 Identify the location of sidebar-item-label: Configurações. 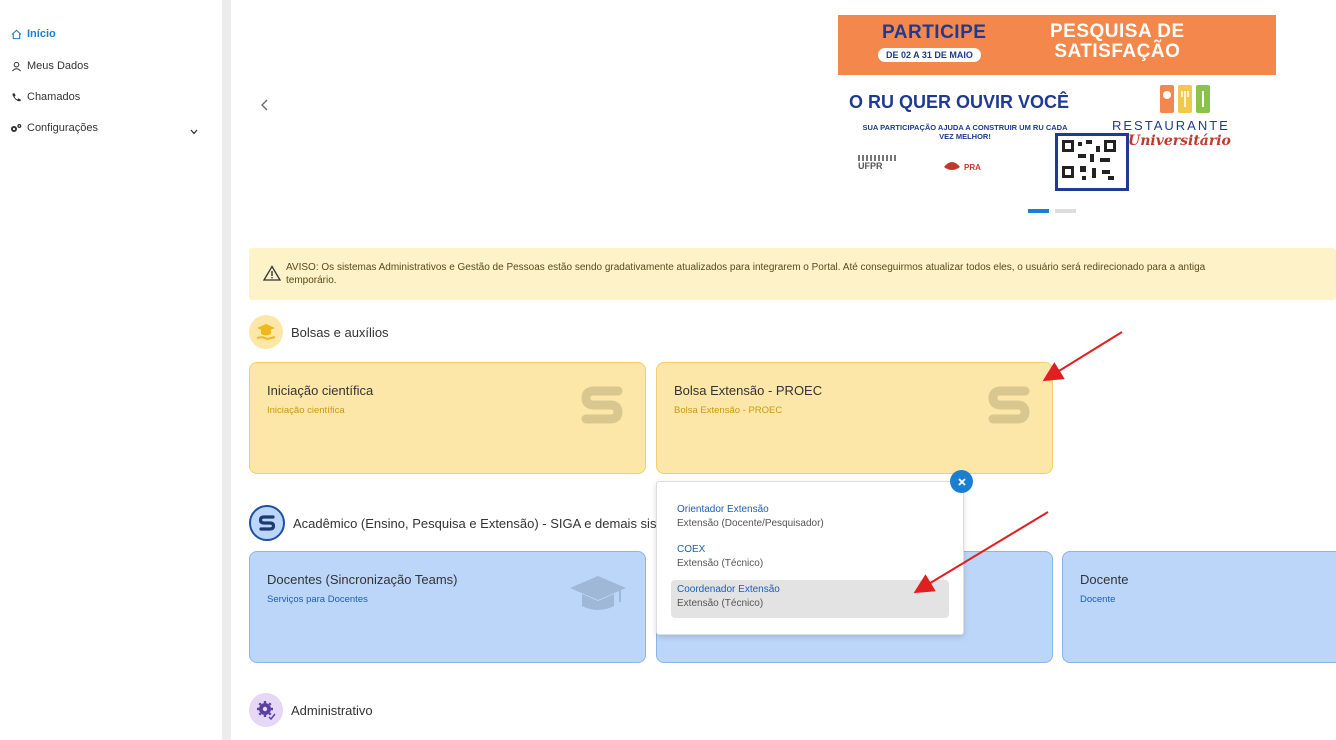
(62, 128).